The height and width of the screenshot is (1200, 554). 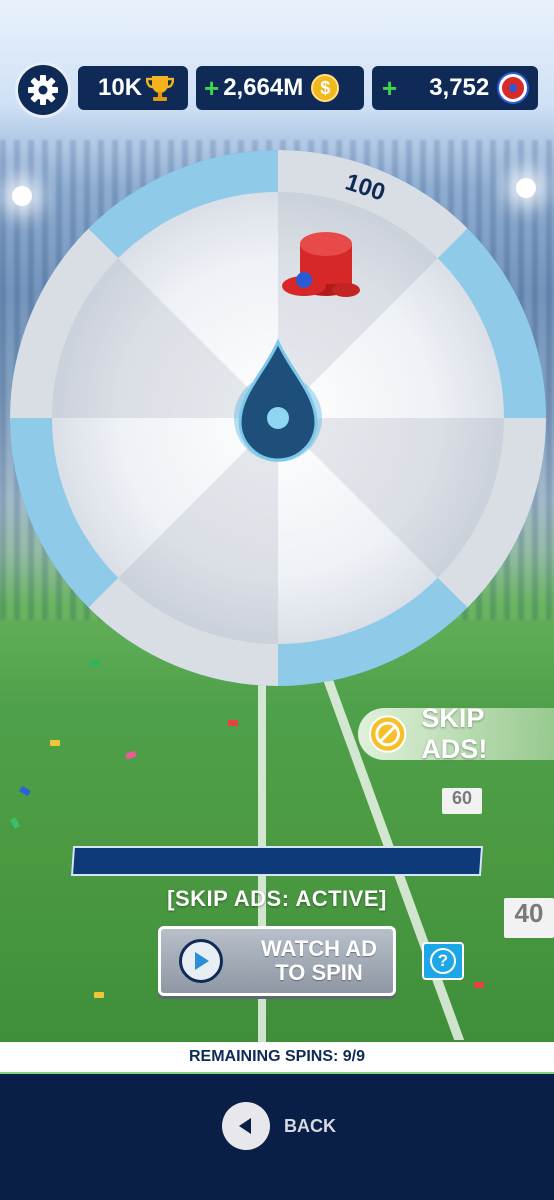 I want to click on watch-button-line2: TO SPIN, so click(x=319, y=972).